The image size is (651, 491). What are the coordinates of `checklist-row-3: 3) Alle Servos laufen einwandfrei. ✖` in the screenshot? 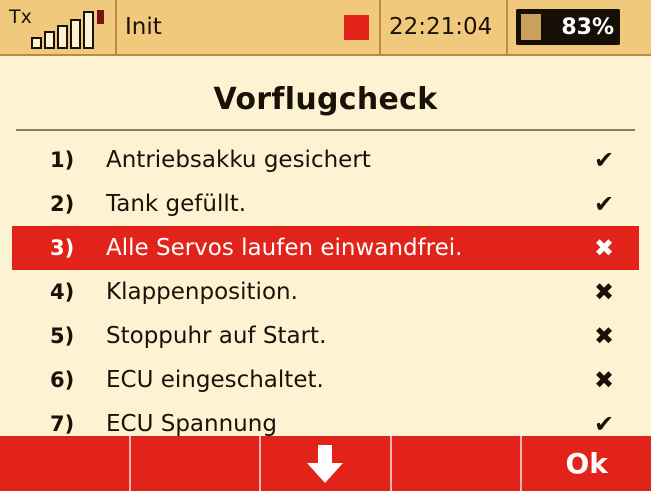 It's located at (325, 248).